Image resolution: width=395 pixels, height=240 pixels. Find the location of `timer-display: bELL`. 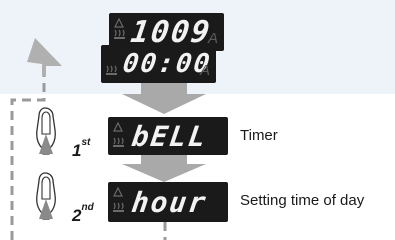

timer-display: bELL is located at coordinates (168, 136).